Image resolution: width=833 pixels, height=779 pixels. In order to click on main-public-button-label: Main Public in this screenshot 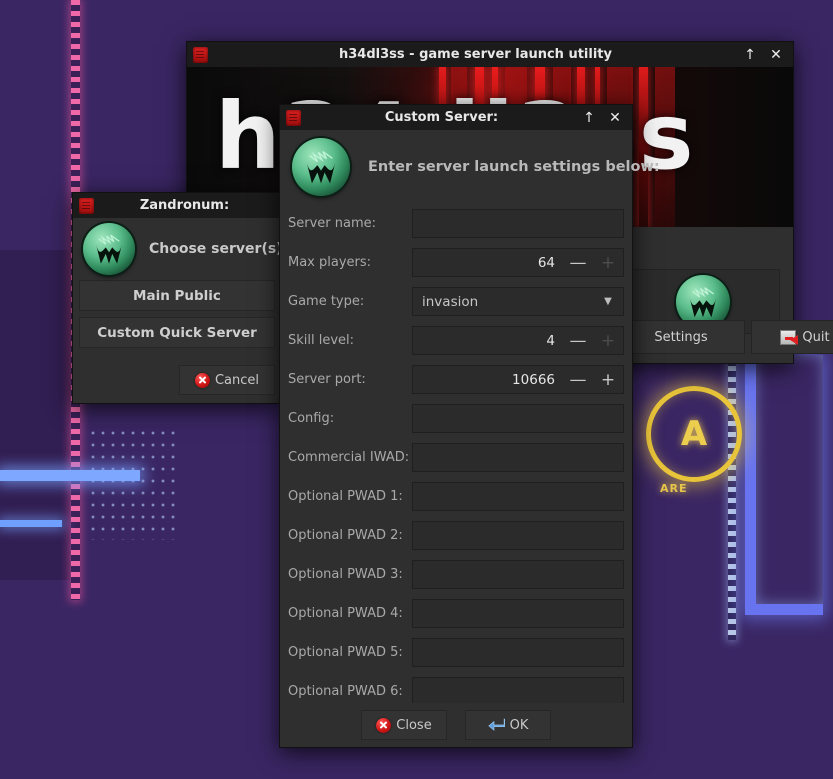, I will do `click(177, 295)`.